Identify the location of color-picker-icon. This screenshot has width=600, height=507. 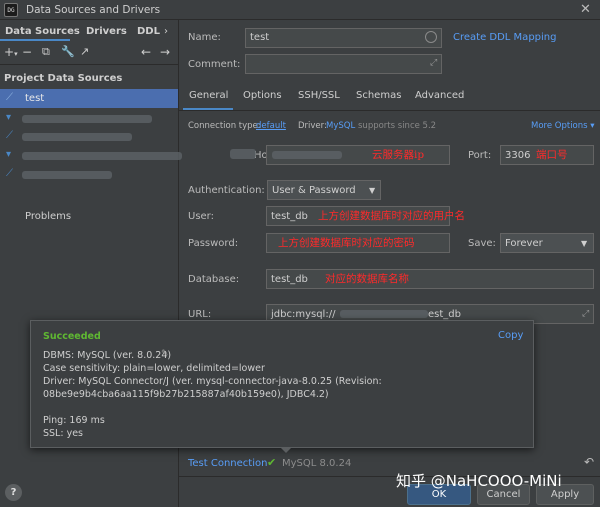
(431, 37).